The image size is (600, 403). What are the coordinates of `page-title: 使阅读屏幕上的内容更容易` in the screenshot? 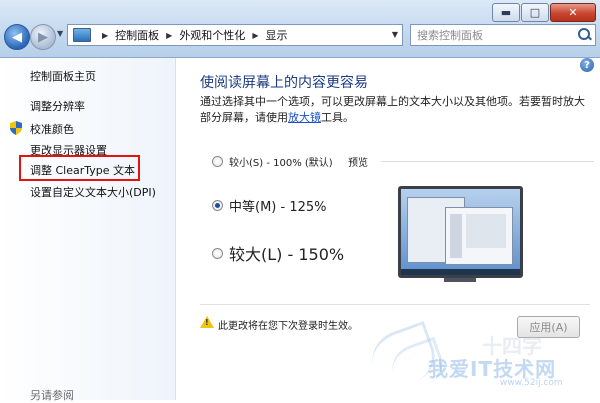 It's located at (284, 83).